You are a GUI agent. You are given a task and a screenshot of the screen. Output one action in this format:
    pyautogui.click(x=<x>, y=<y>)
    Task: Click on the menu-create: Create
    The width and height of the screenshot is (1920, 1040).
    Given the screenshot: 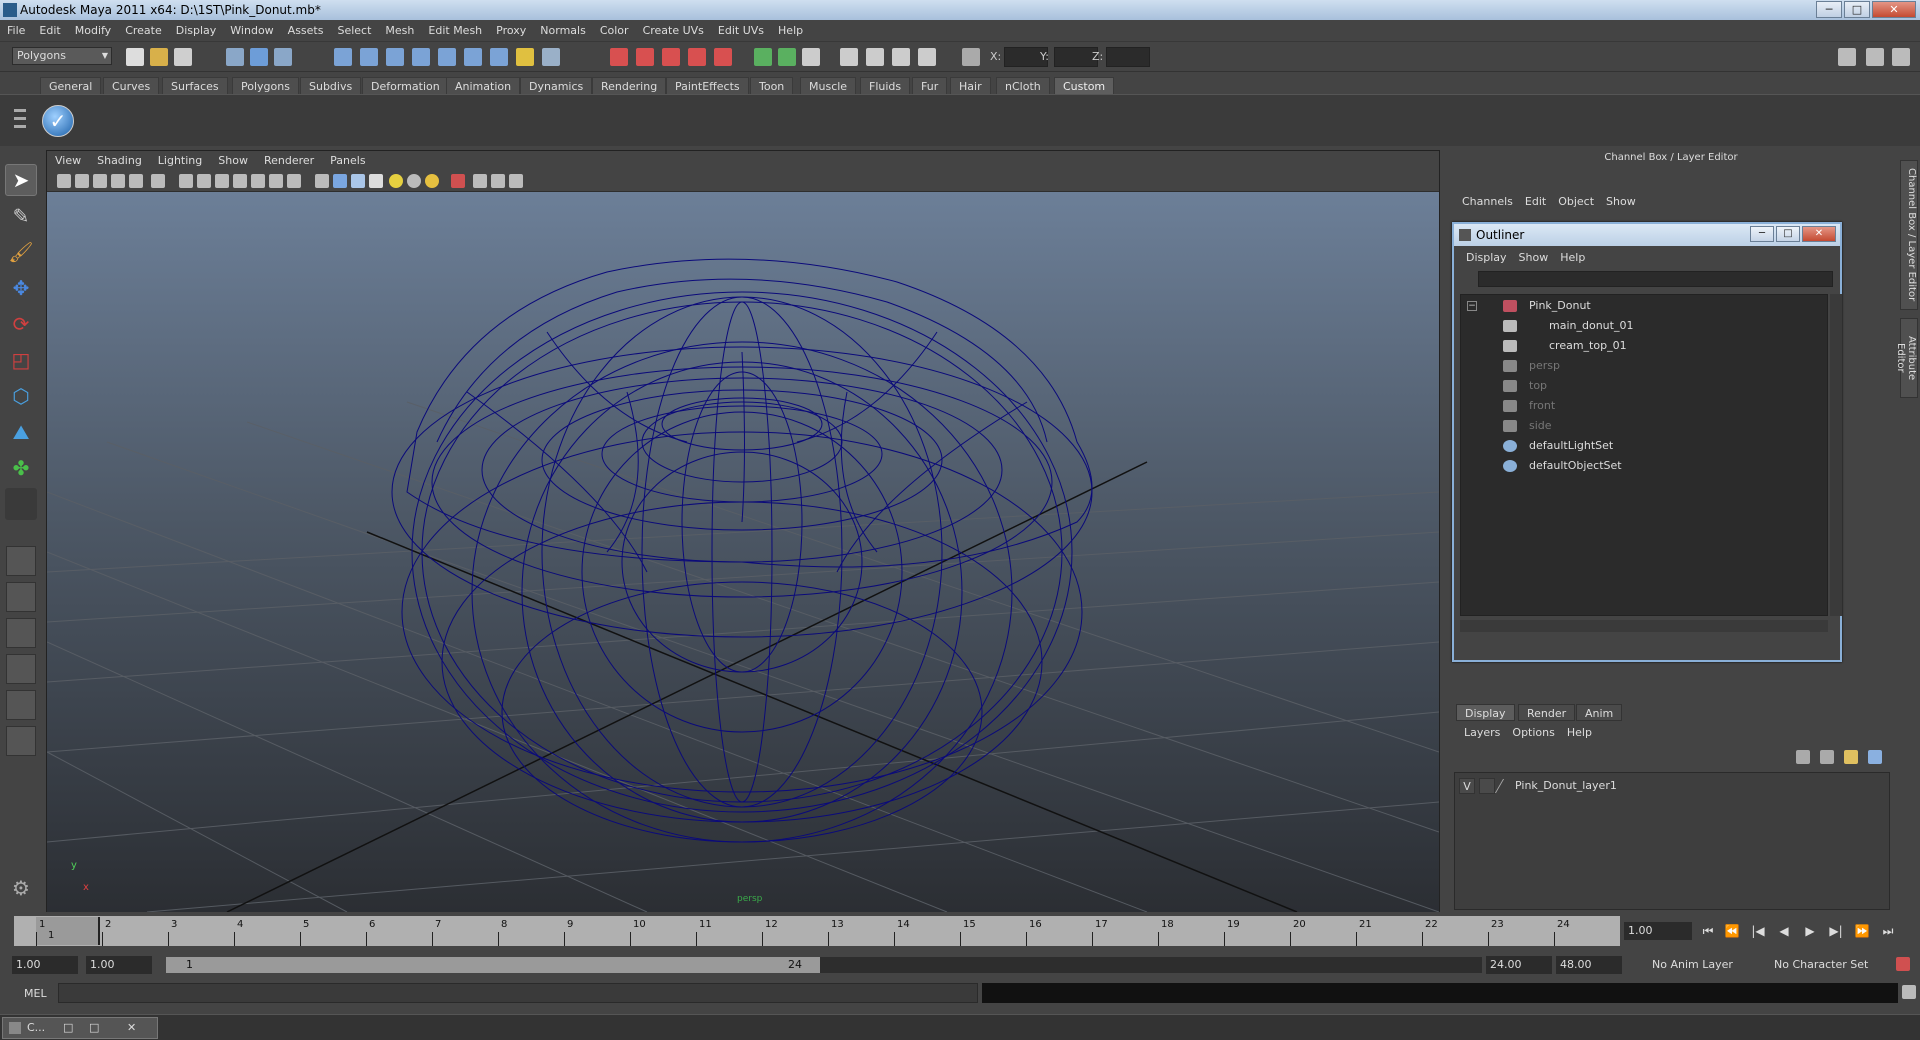 What is the action you would take?
    pyautogui.click(x=143, y=31)
    